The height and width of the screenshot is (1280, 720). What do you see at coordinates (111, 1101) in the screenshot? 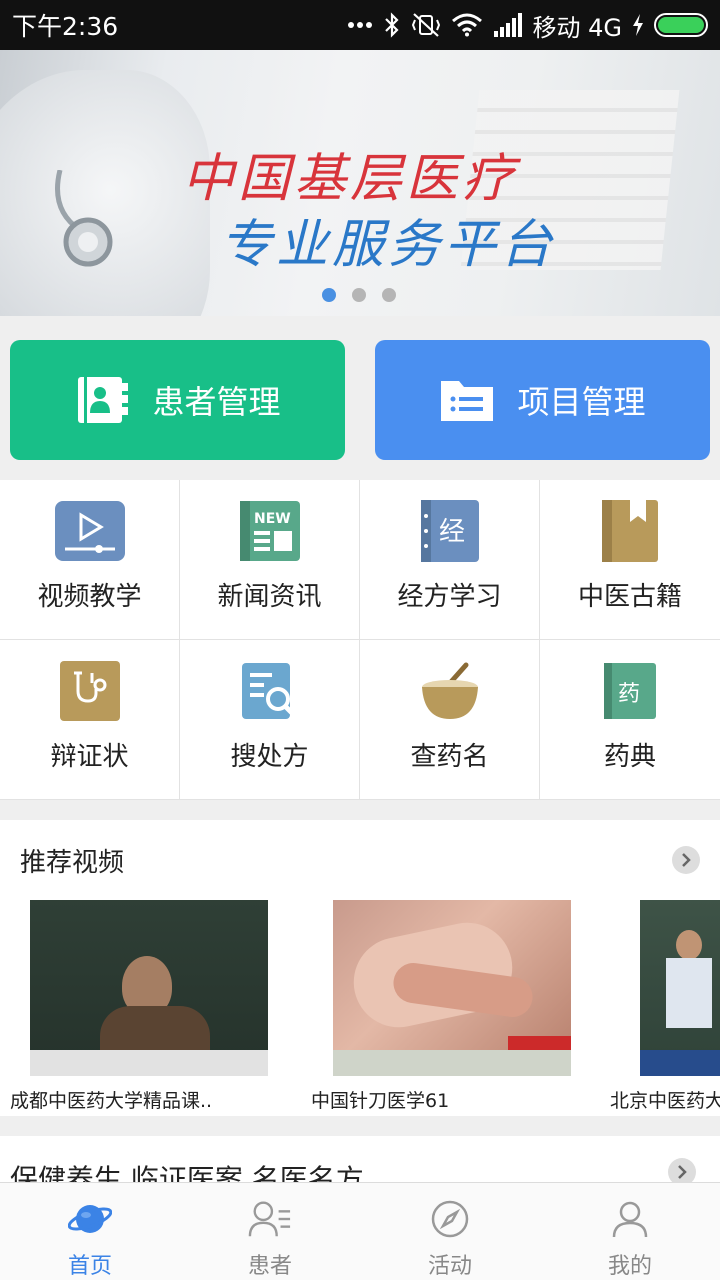
I see `video-caption: 成都中医药大学精品课..` at bounding box center [111, 1101].